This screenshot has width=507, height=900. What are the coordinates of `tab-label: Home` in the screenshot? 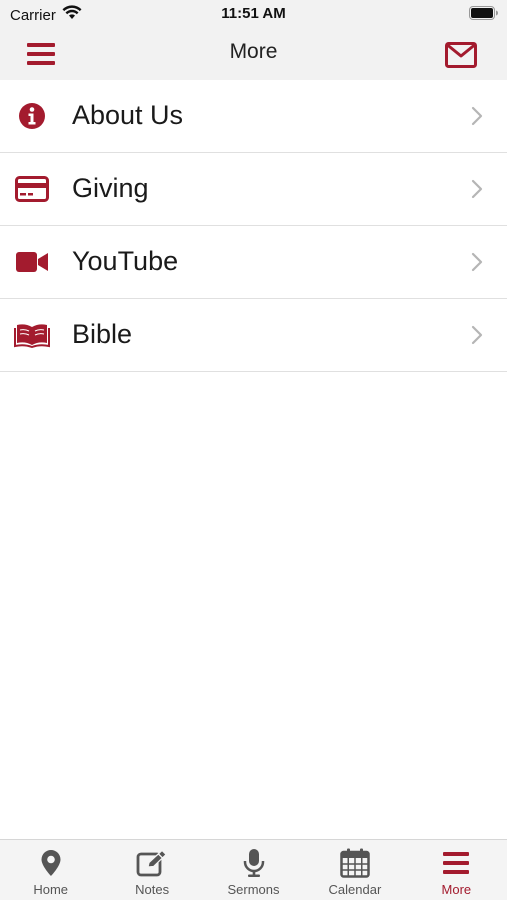 It's located at (51, 889).